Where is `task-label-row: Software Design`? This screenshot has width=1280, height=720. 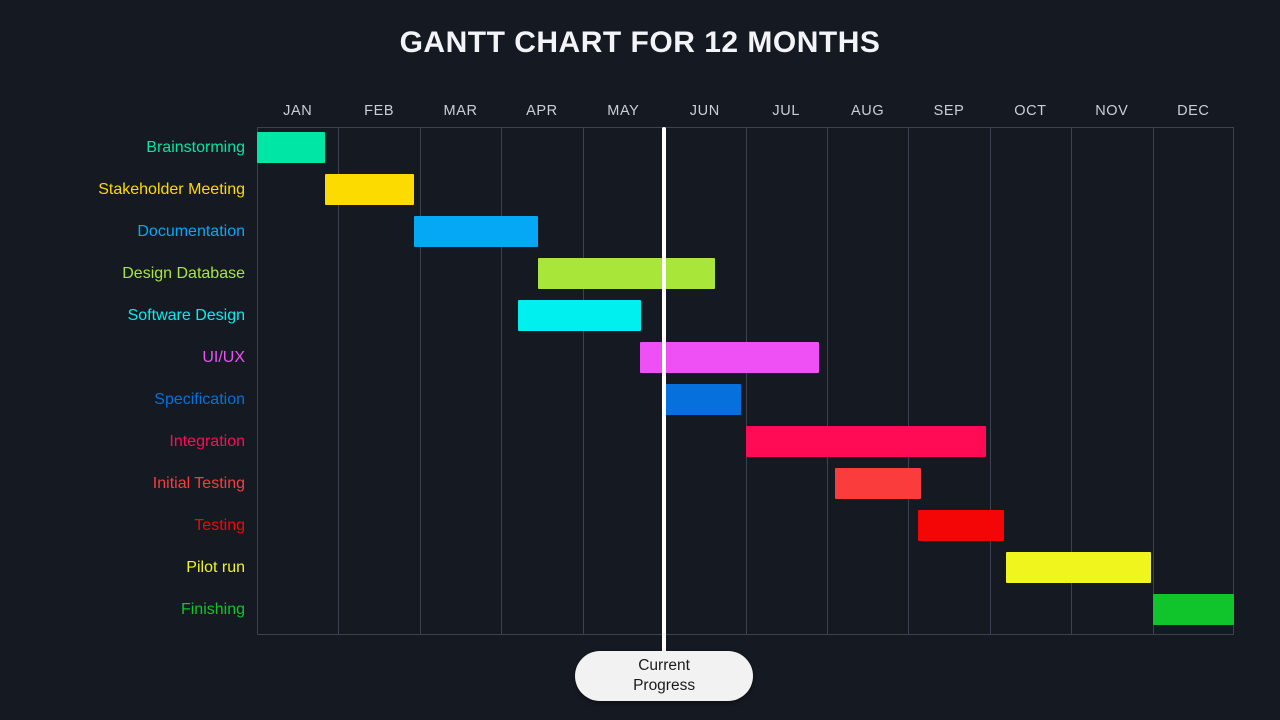
task-label-row: Software Design is located at coordinates (125, 316).